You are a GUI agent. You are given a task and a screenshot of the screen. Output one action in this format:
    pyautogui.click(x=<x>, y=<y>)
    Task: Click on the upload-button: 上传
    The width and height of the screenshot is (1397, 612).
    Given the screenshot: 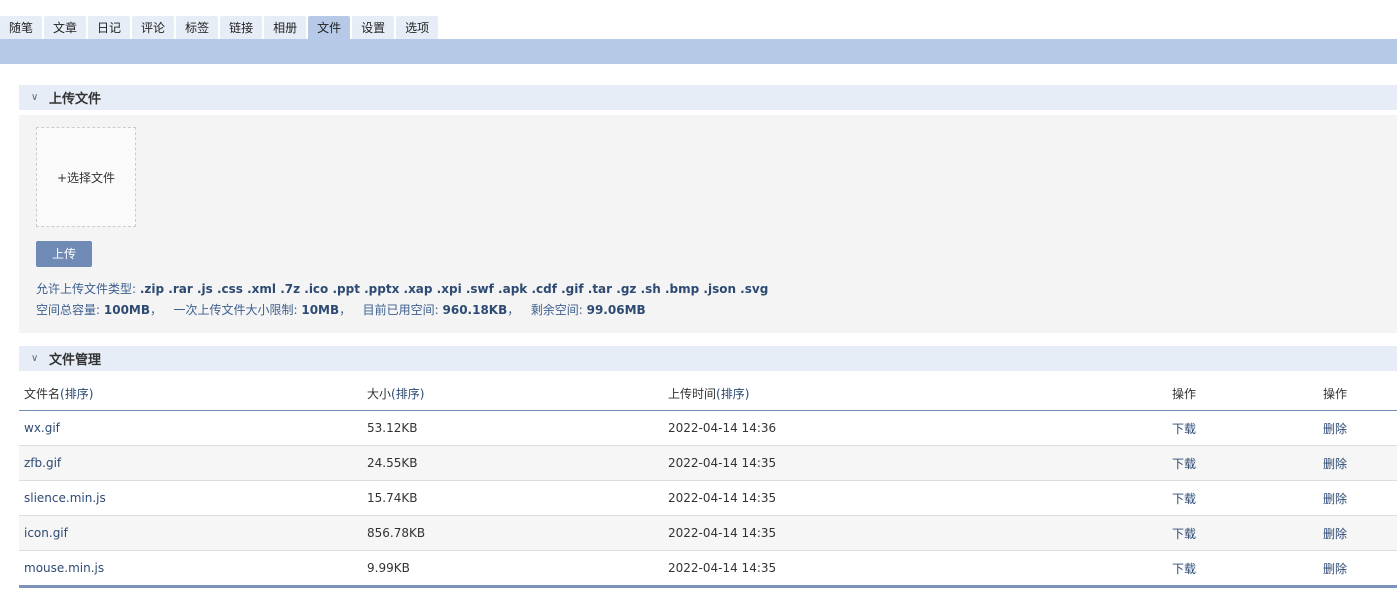 What is the action you would take?
    pyautogui.click(x=64, y=254)
    